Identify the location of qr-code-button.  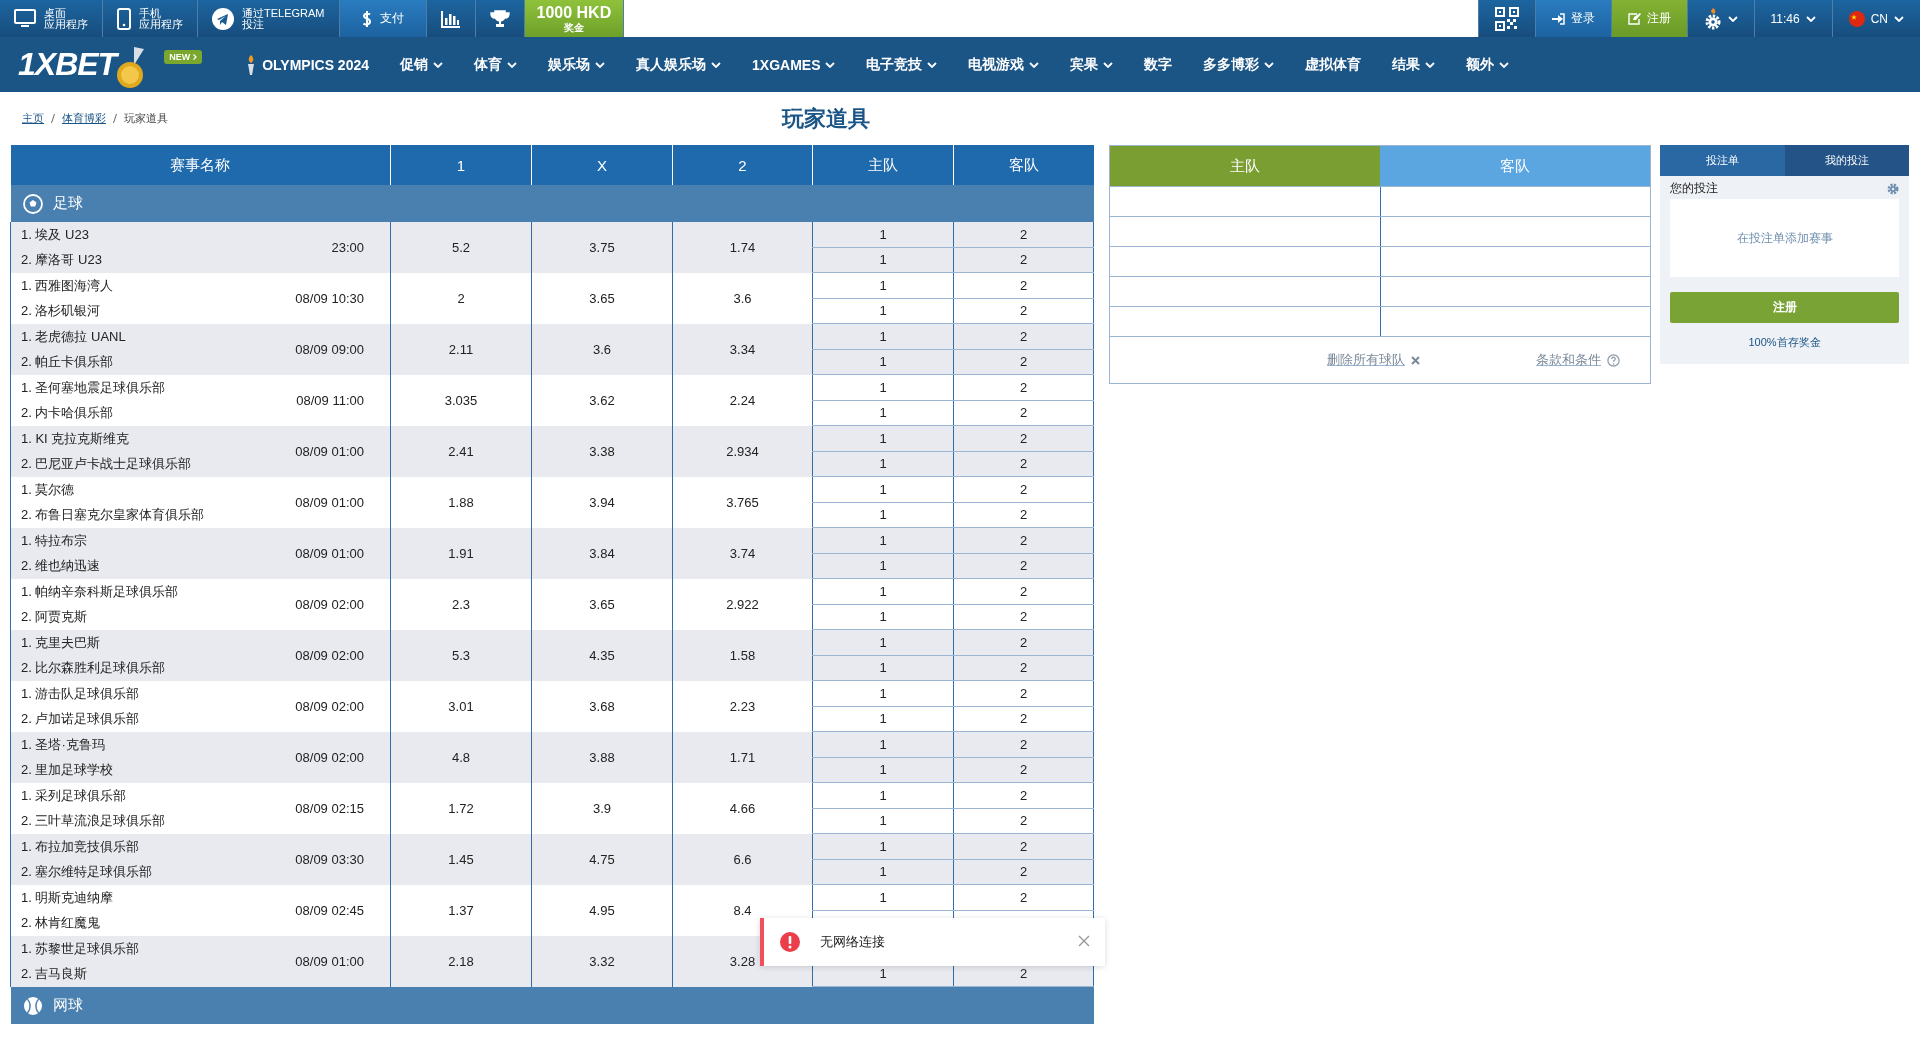
(1506, 18).